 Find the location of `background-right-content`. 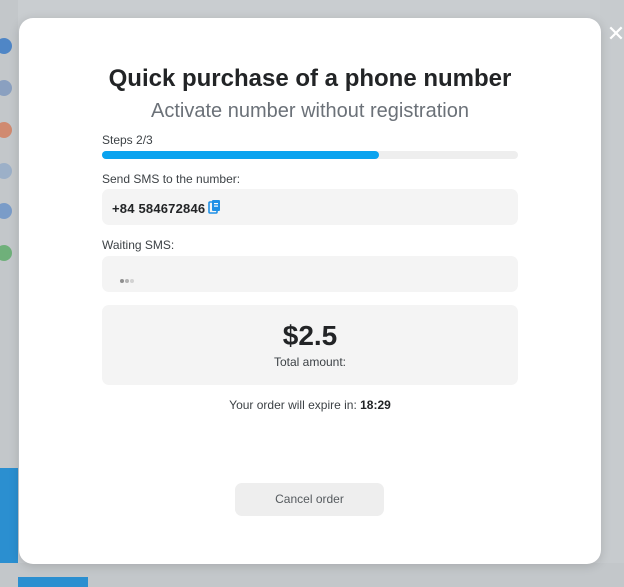

background-right-content is located at coordinates (612, 293).